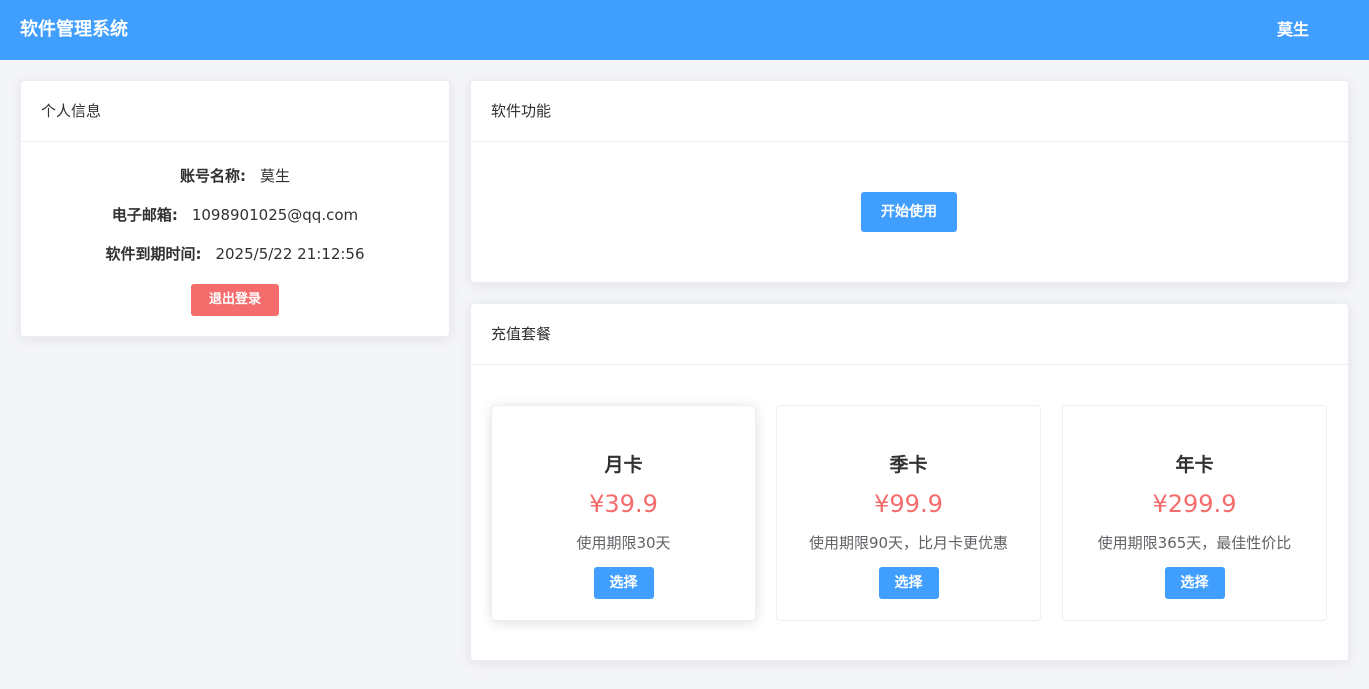 The image size is (1369, 689). I want to click on plan-name: 月卡, so click(623, 465).